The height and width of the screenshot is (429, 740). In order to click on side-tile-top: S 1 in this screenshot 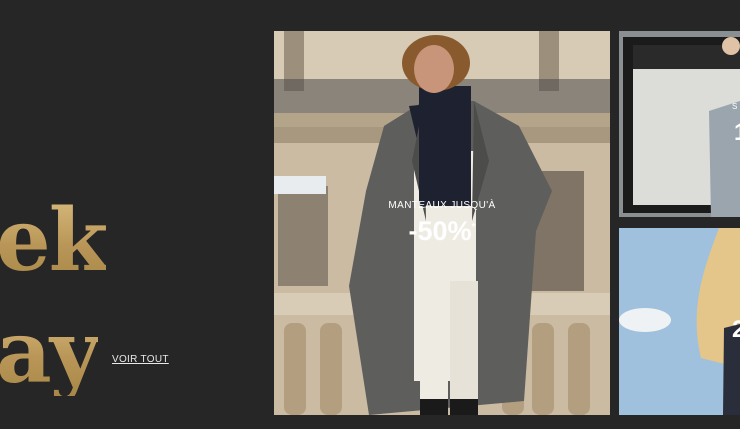, I will do `click(679, 124)`.